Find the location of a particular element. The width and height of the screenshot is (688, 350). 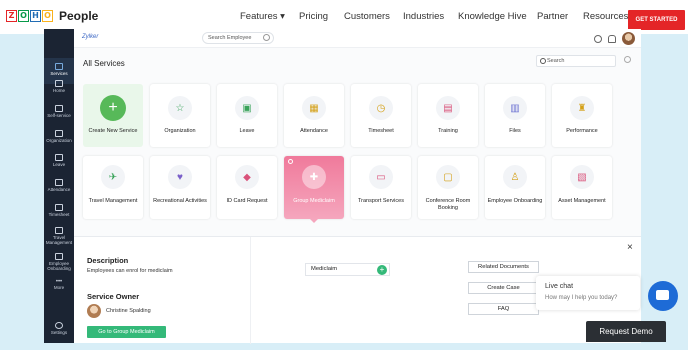

chat-title: Live chat is located at coordinates (559, 286).